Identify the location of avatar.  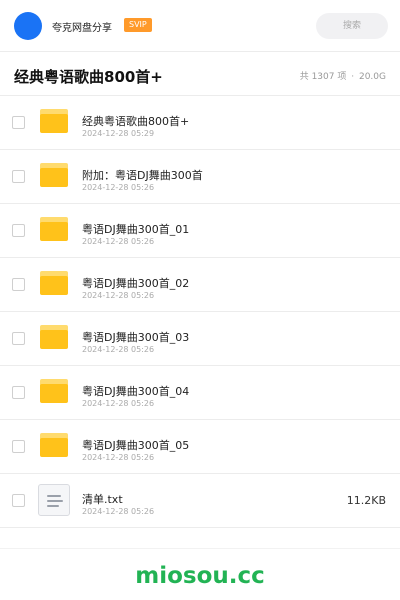
(28, 26).